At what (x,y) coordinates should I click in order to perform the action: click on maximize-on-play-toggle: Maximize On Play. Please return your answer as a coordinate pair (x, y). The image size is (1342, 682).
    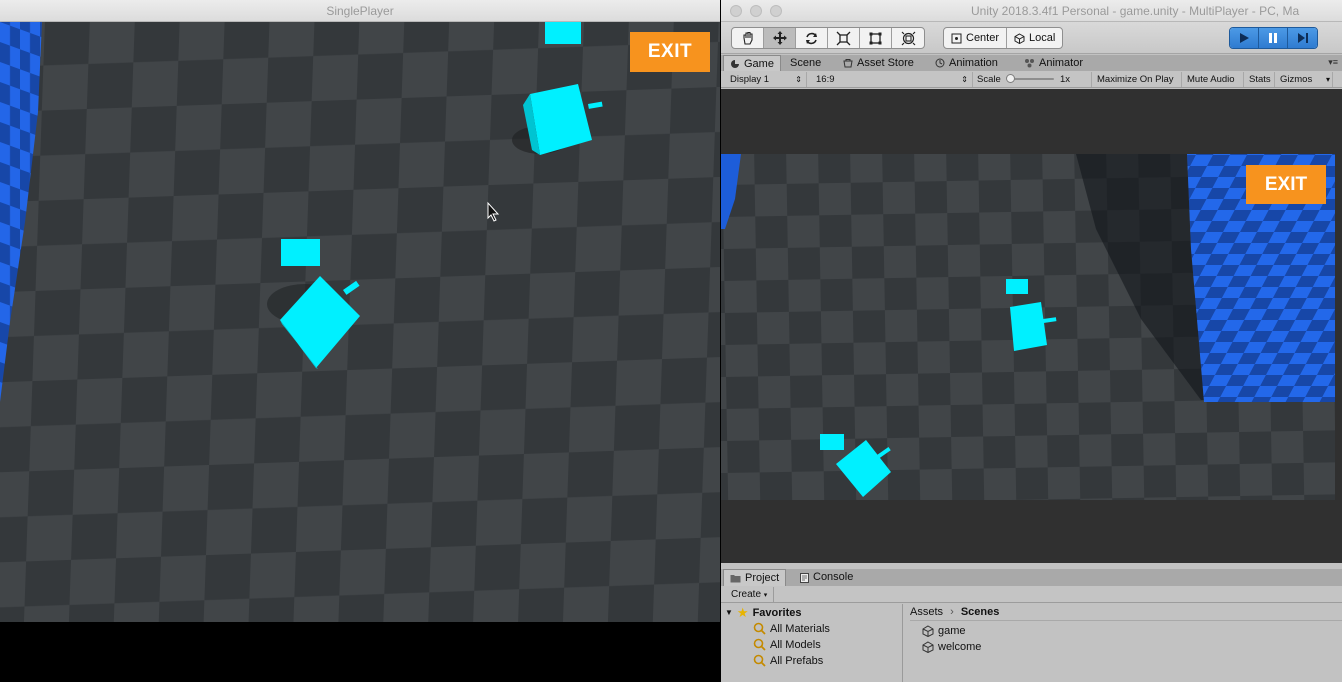
    Looking at the image, I should click on (1137, 79).